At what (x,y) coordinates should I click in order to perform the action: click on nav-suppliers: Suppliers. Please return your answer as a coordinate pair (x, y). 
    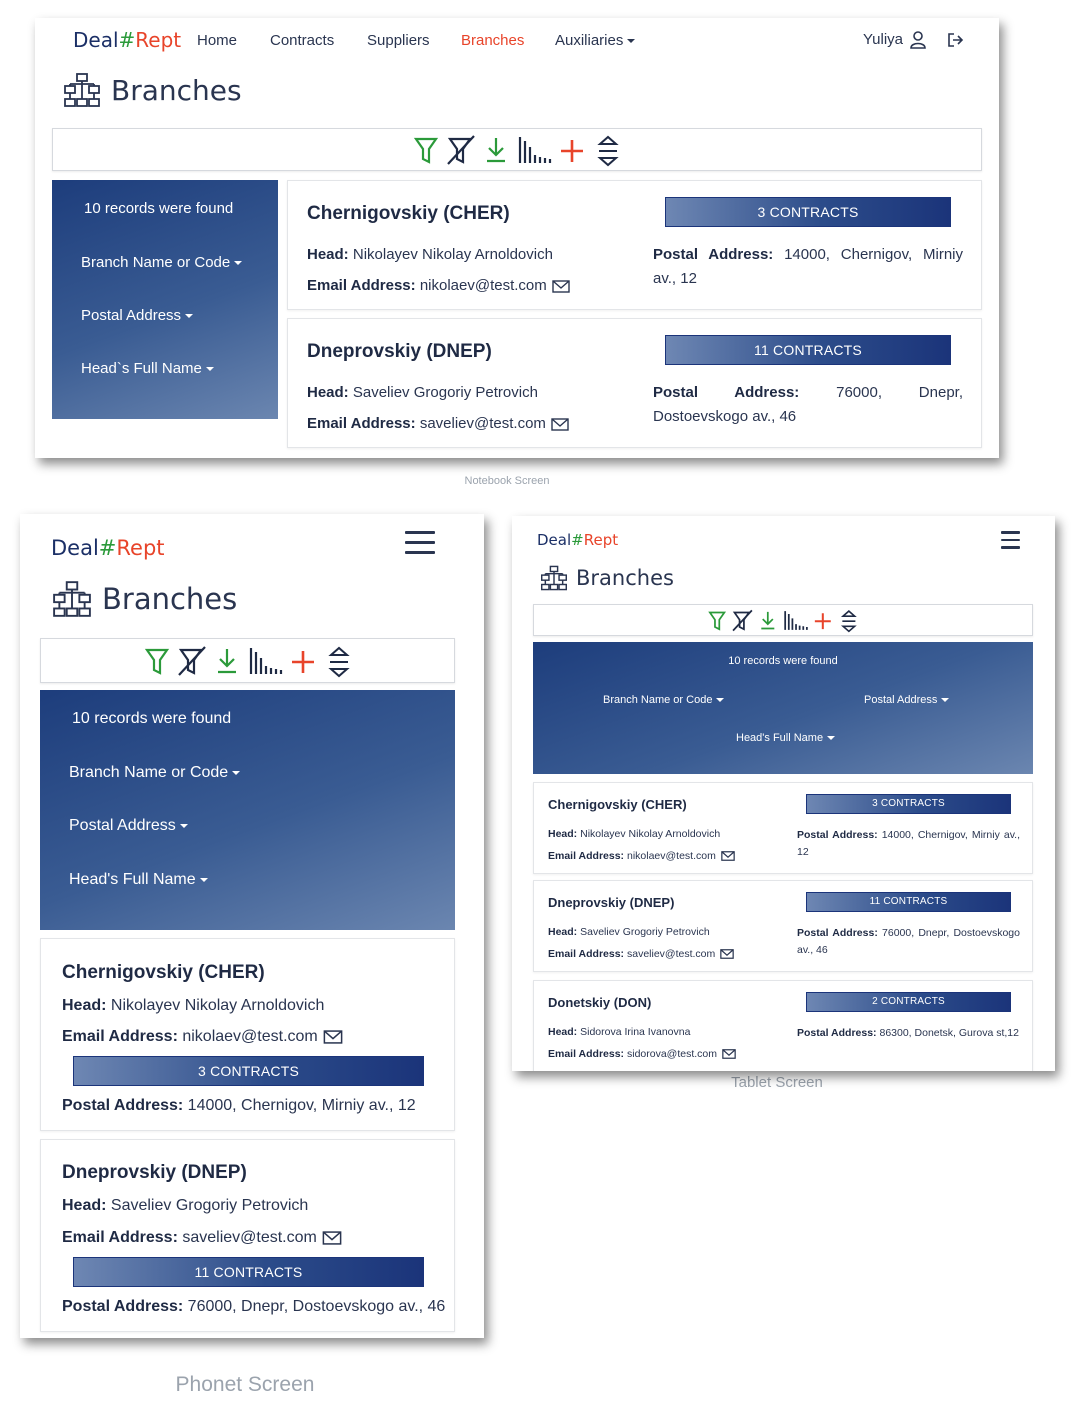
    Looking at the image, I should click on (398, 40).